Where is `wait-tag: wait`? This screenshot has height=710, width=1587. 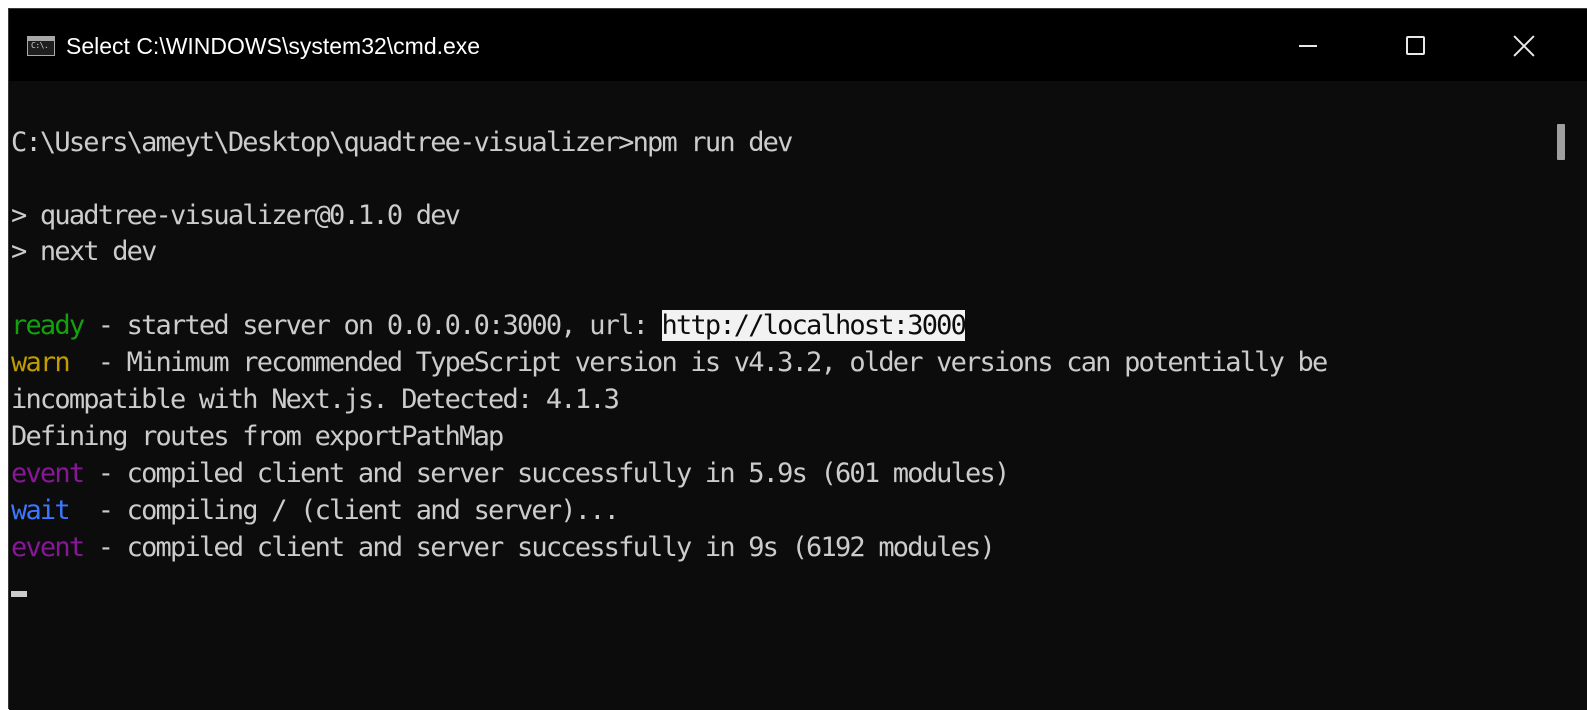 wait-tag: wait is located at coordinates (41, 510).